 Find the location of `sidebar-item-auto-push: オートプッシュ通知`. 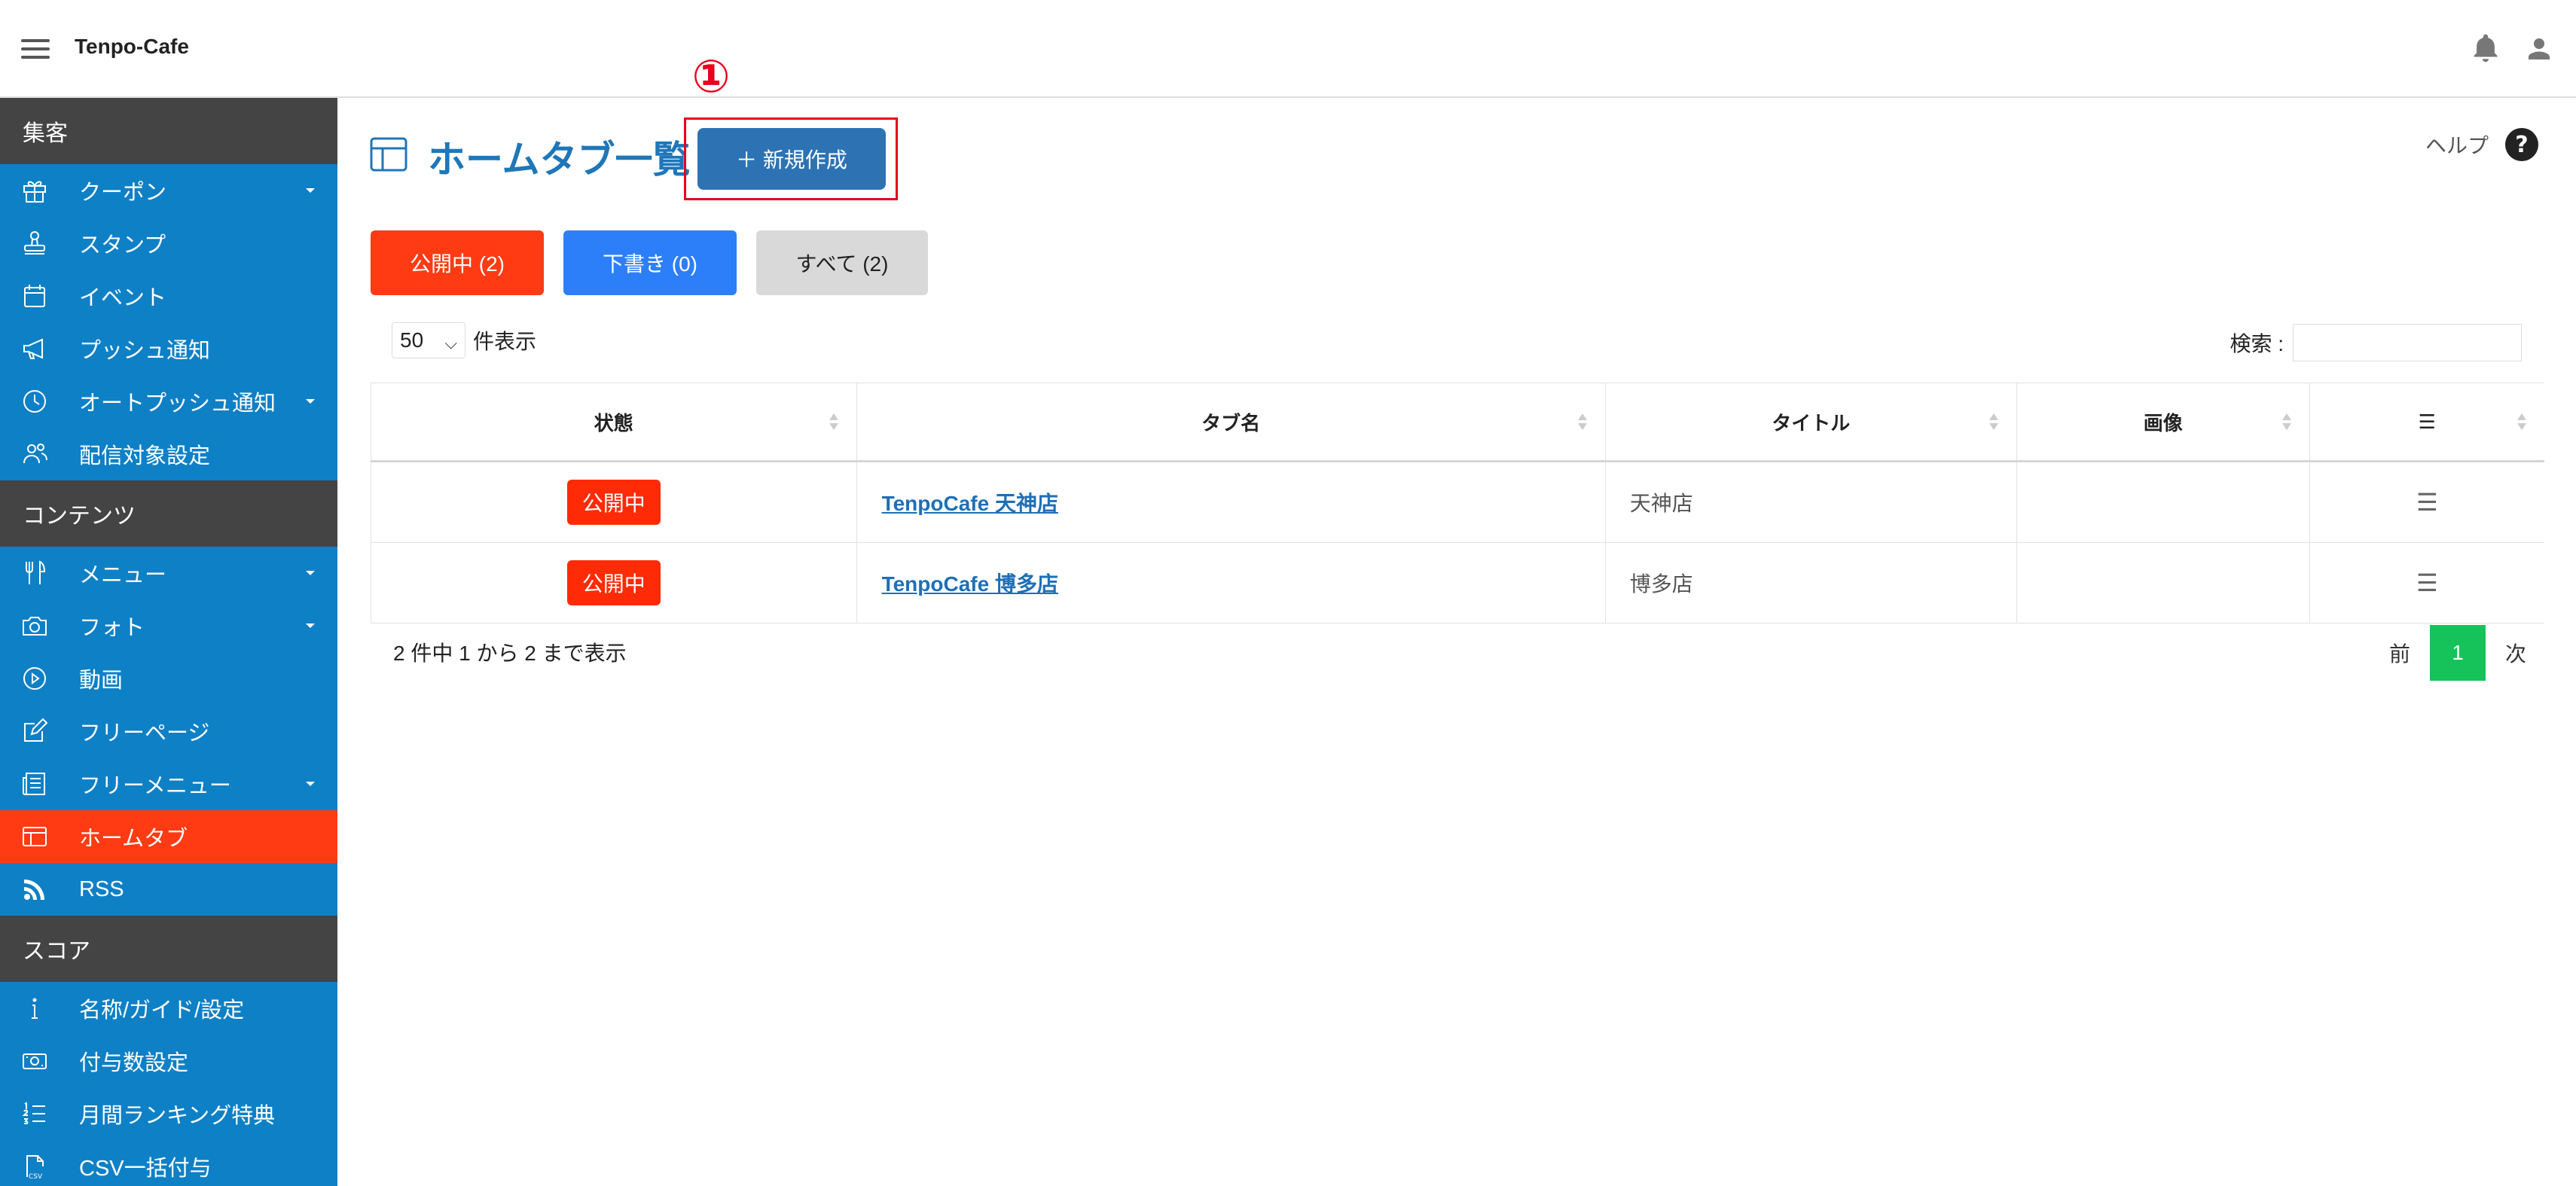

sidebar-item-auto-push: オートプッシュ通知 is located at coordinates (169, 401).